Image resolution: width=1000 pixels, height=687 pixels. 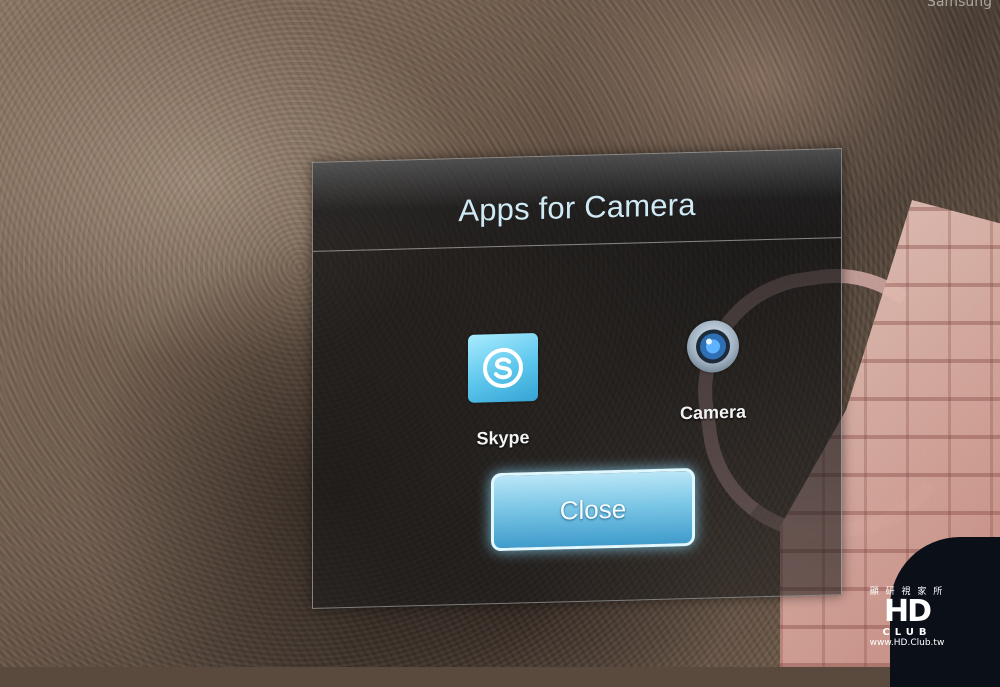 I want to click on camera-lens-icon, so click(x=713, y=346).